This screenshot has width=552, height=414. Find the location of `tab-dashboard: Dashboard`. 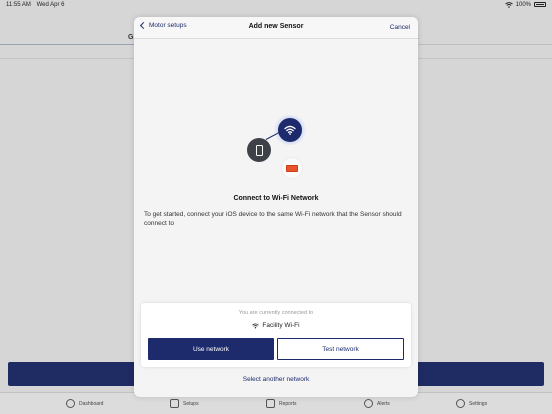

tab-dashboard: Dashboard is located at coordinates (84, 403).